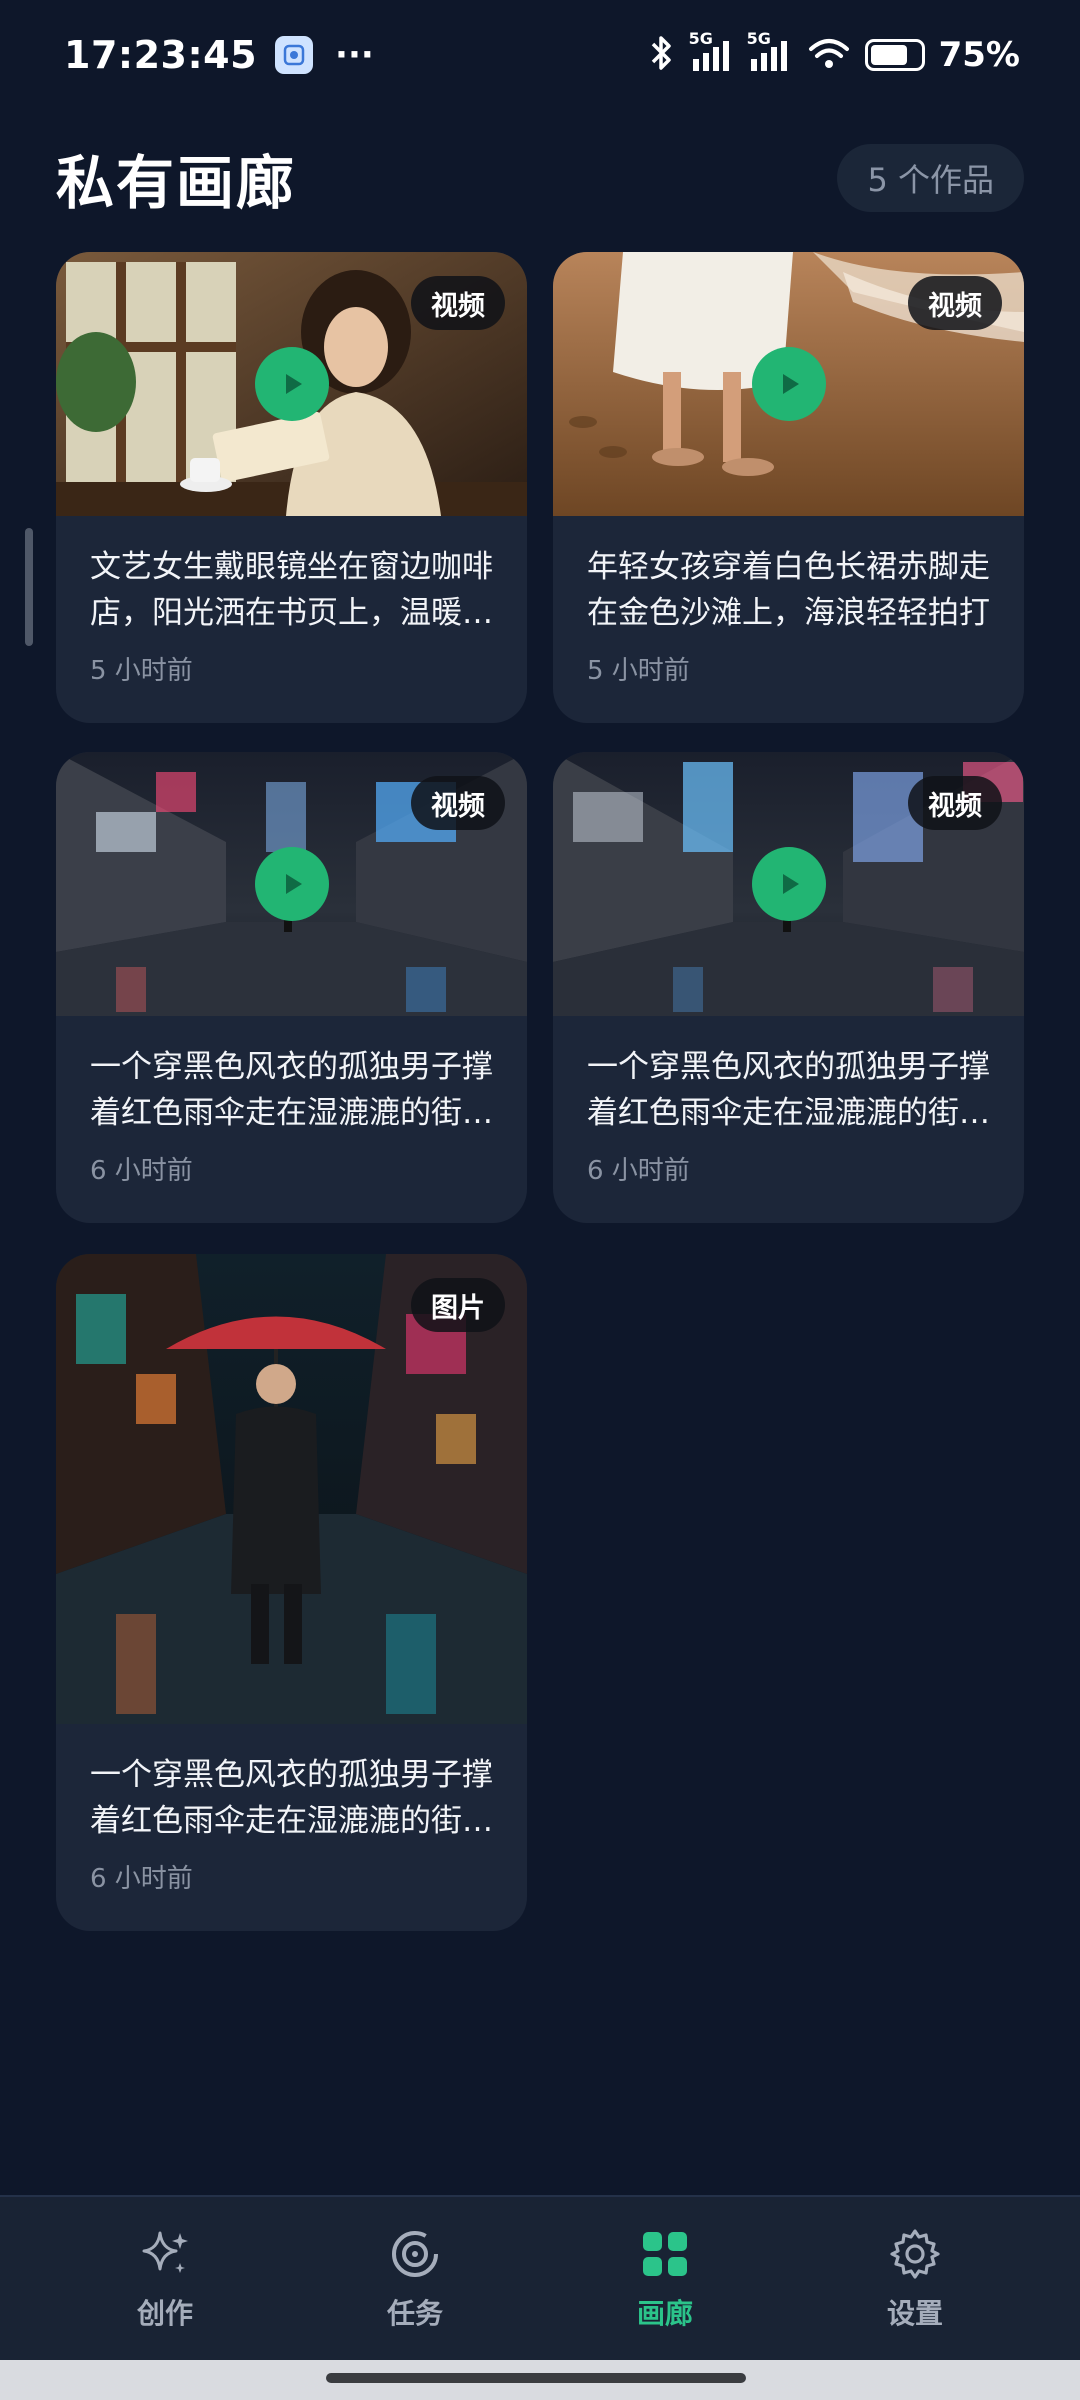 The image size is (1080, 2400). I want to click on page-title: 私有画廊, so click(176, 183).